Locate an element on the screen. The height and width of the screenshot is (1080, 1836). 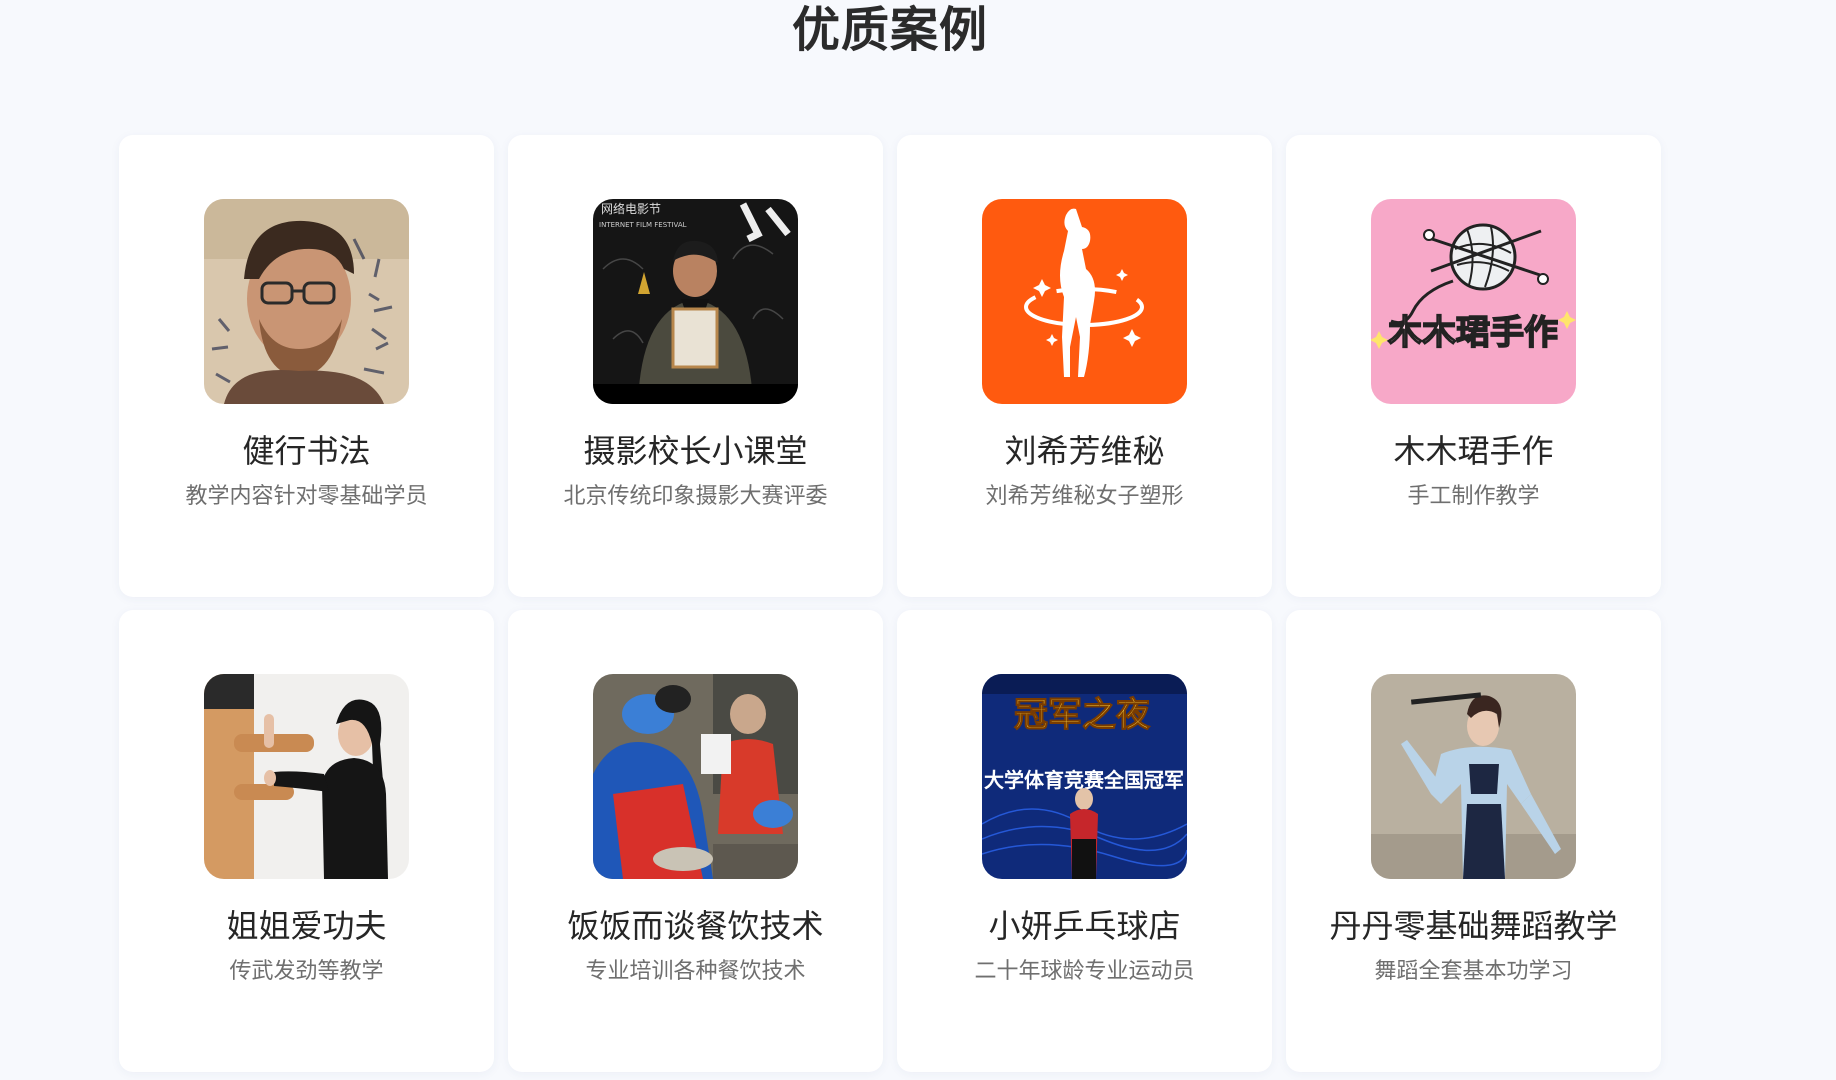
case-card-4: 木木珺手作 木木珺手作 手工制作教学 is located at coordinates (1473, 366).